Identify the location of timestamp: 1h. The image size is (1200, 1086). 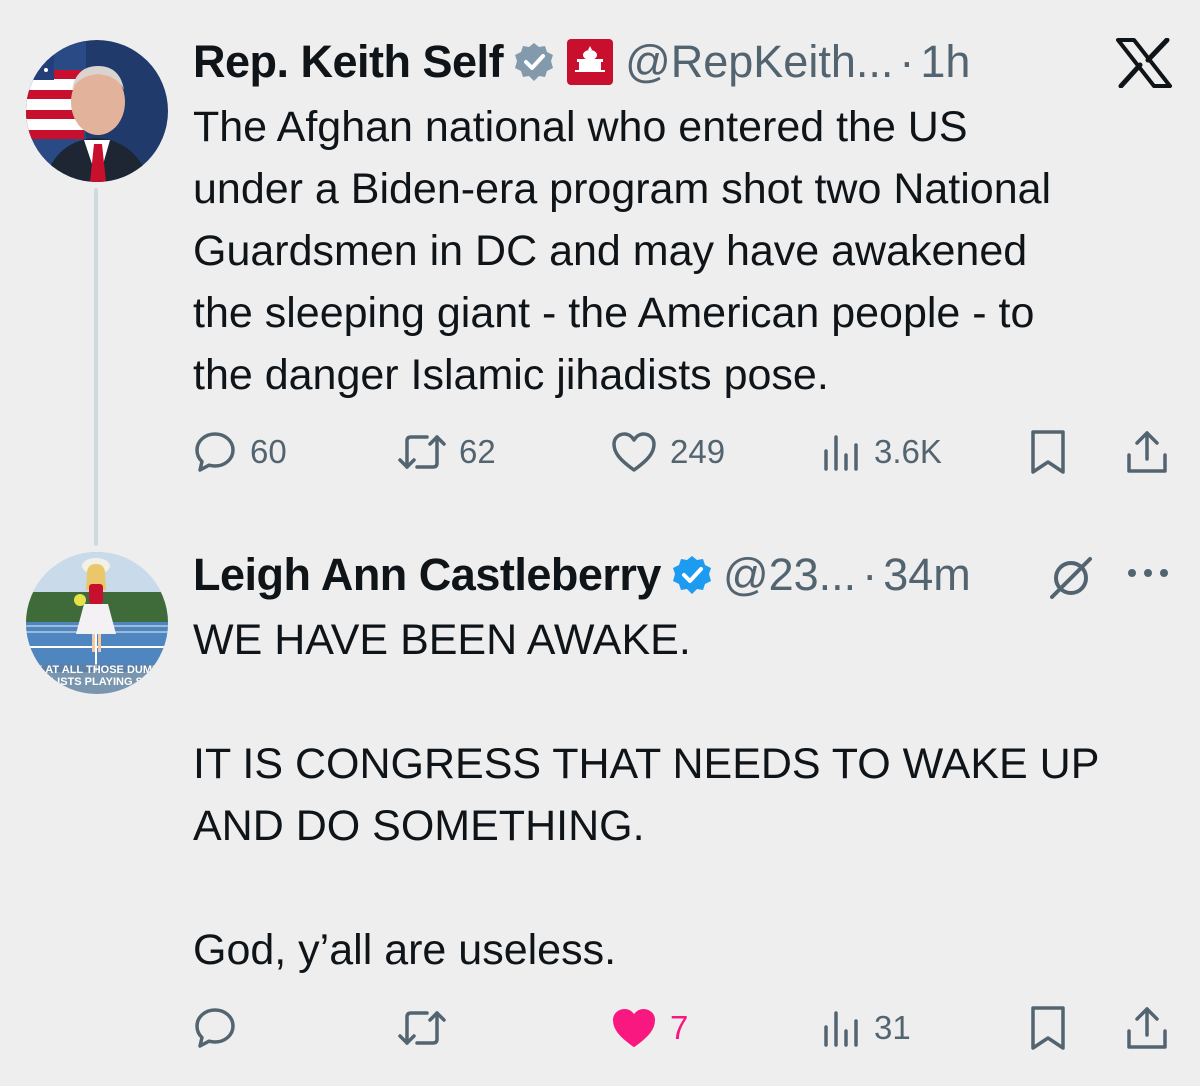
(945, 62).